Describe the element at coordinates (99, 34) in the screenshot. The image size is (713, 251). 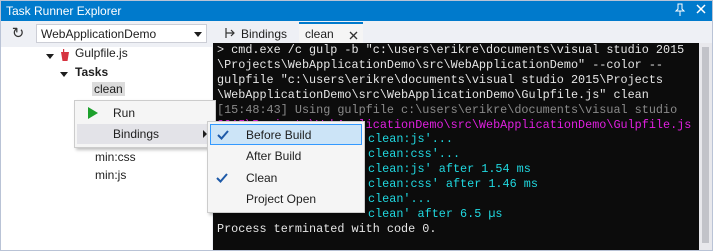
I see `project-select-value: WebApplicationDemo` at that location.